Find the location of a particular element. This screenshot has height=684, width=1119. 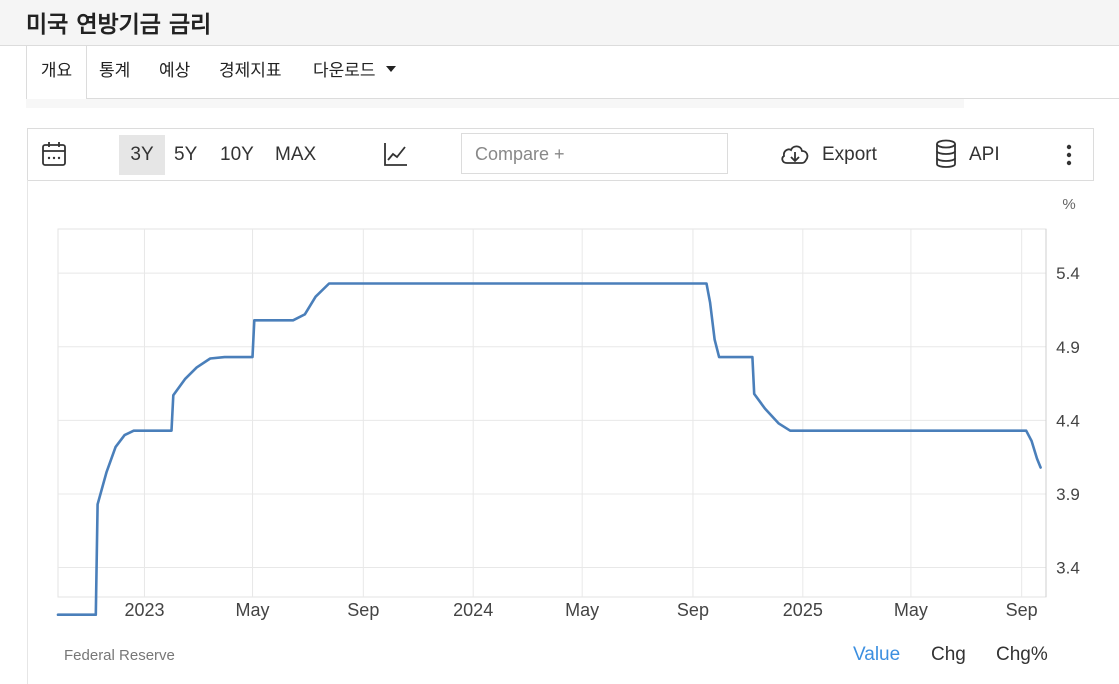

x-tick-label: 2023 is located at coordinates (144, 610).